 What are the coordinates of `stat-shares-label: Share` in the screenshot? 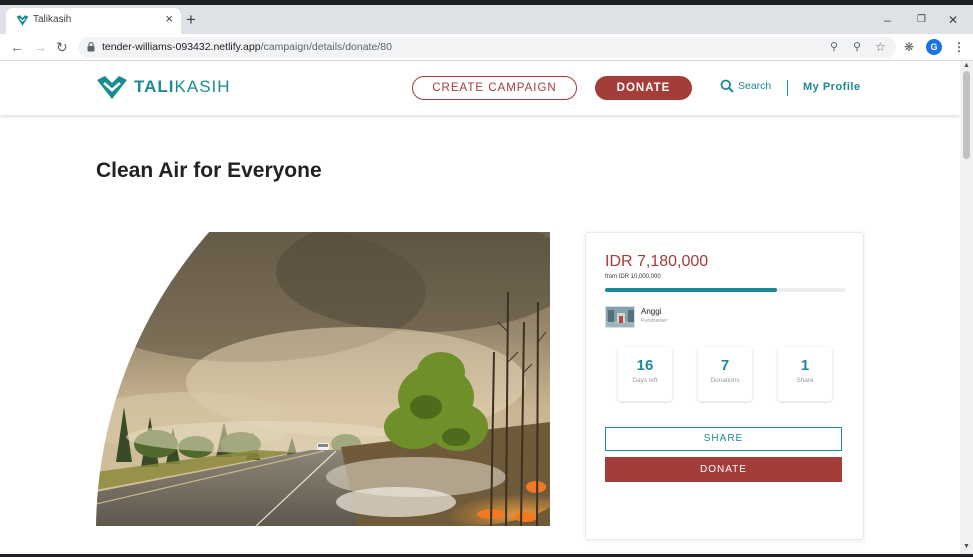 It's located at (805, 380).